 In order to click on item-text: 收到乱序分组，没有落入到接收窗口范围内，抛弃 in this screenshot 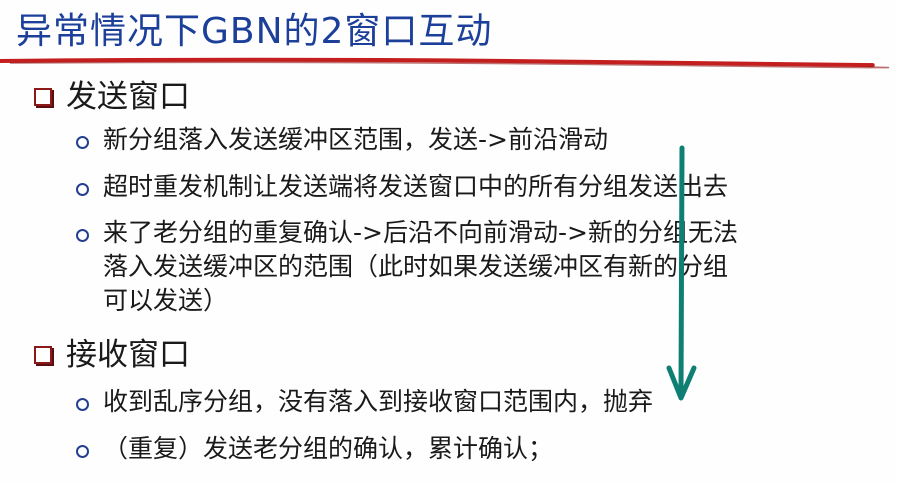, I will do `click(378, 401)`.